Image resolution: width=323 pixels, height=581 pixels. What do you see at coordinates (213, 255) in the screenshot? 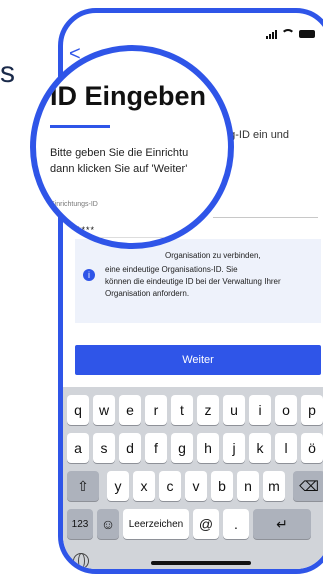
I see `info-line-1: Organisation zu verbinden,` at bounding box center [213, 255].